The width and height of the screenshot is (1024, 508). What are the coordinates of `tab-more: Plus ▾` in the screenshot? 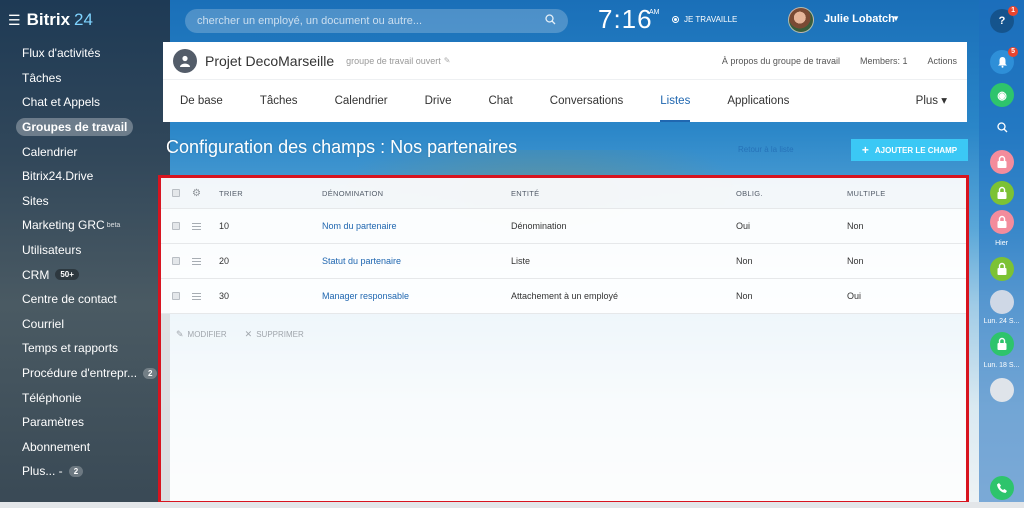 It's located at (931, 101).